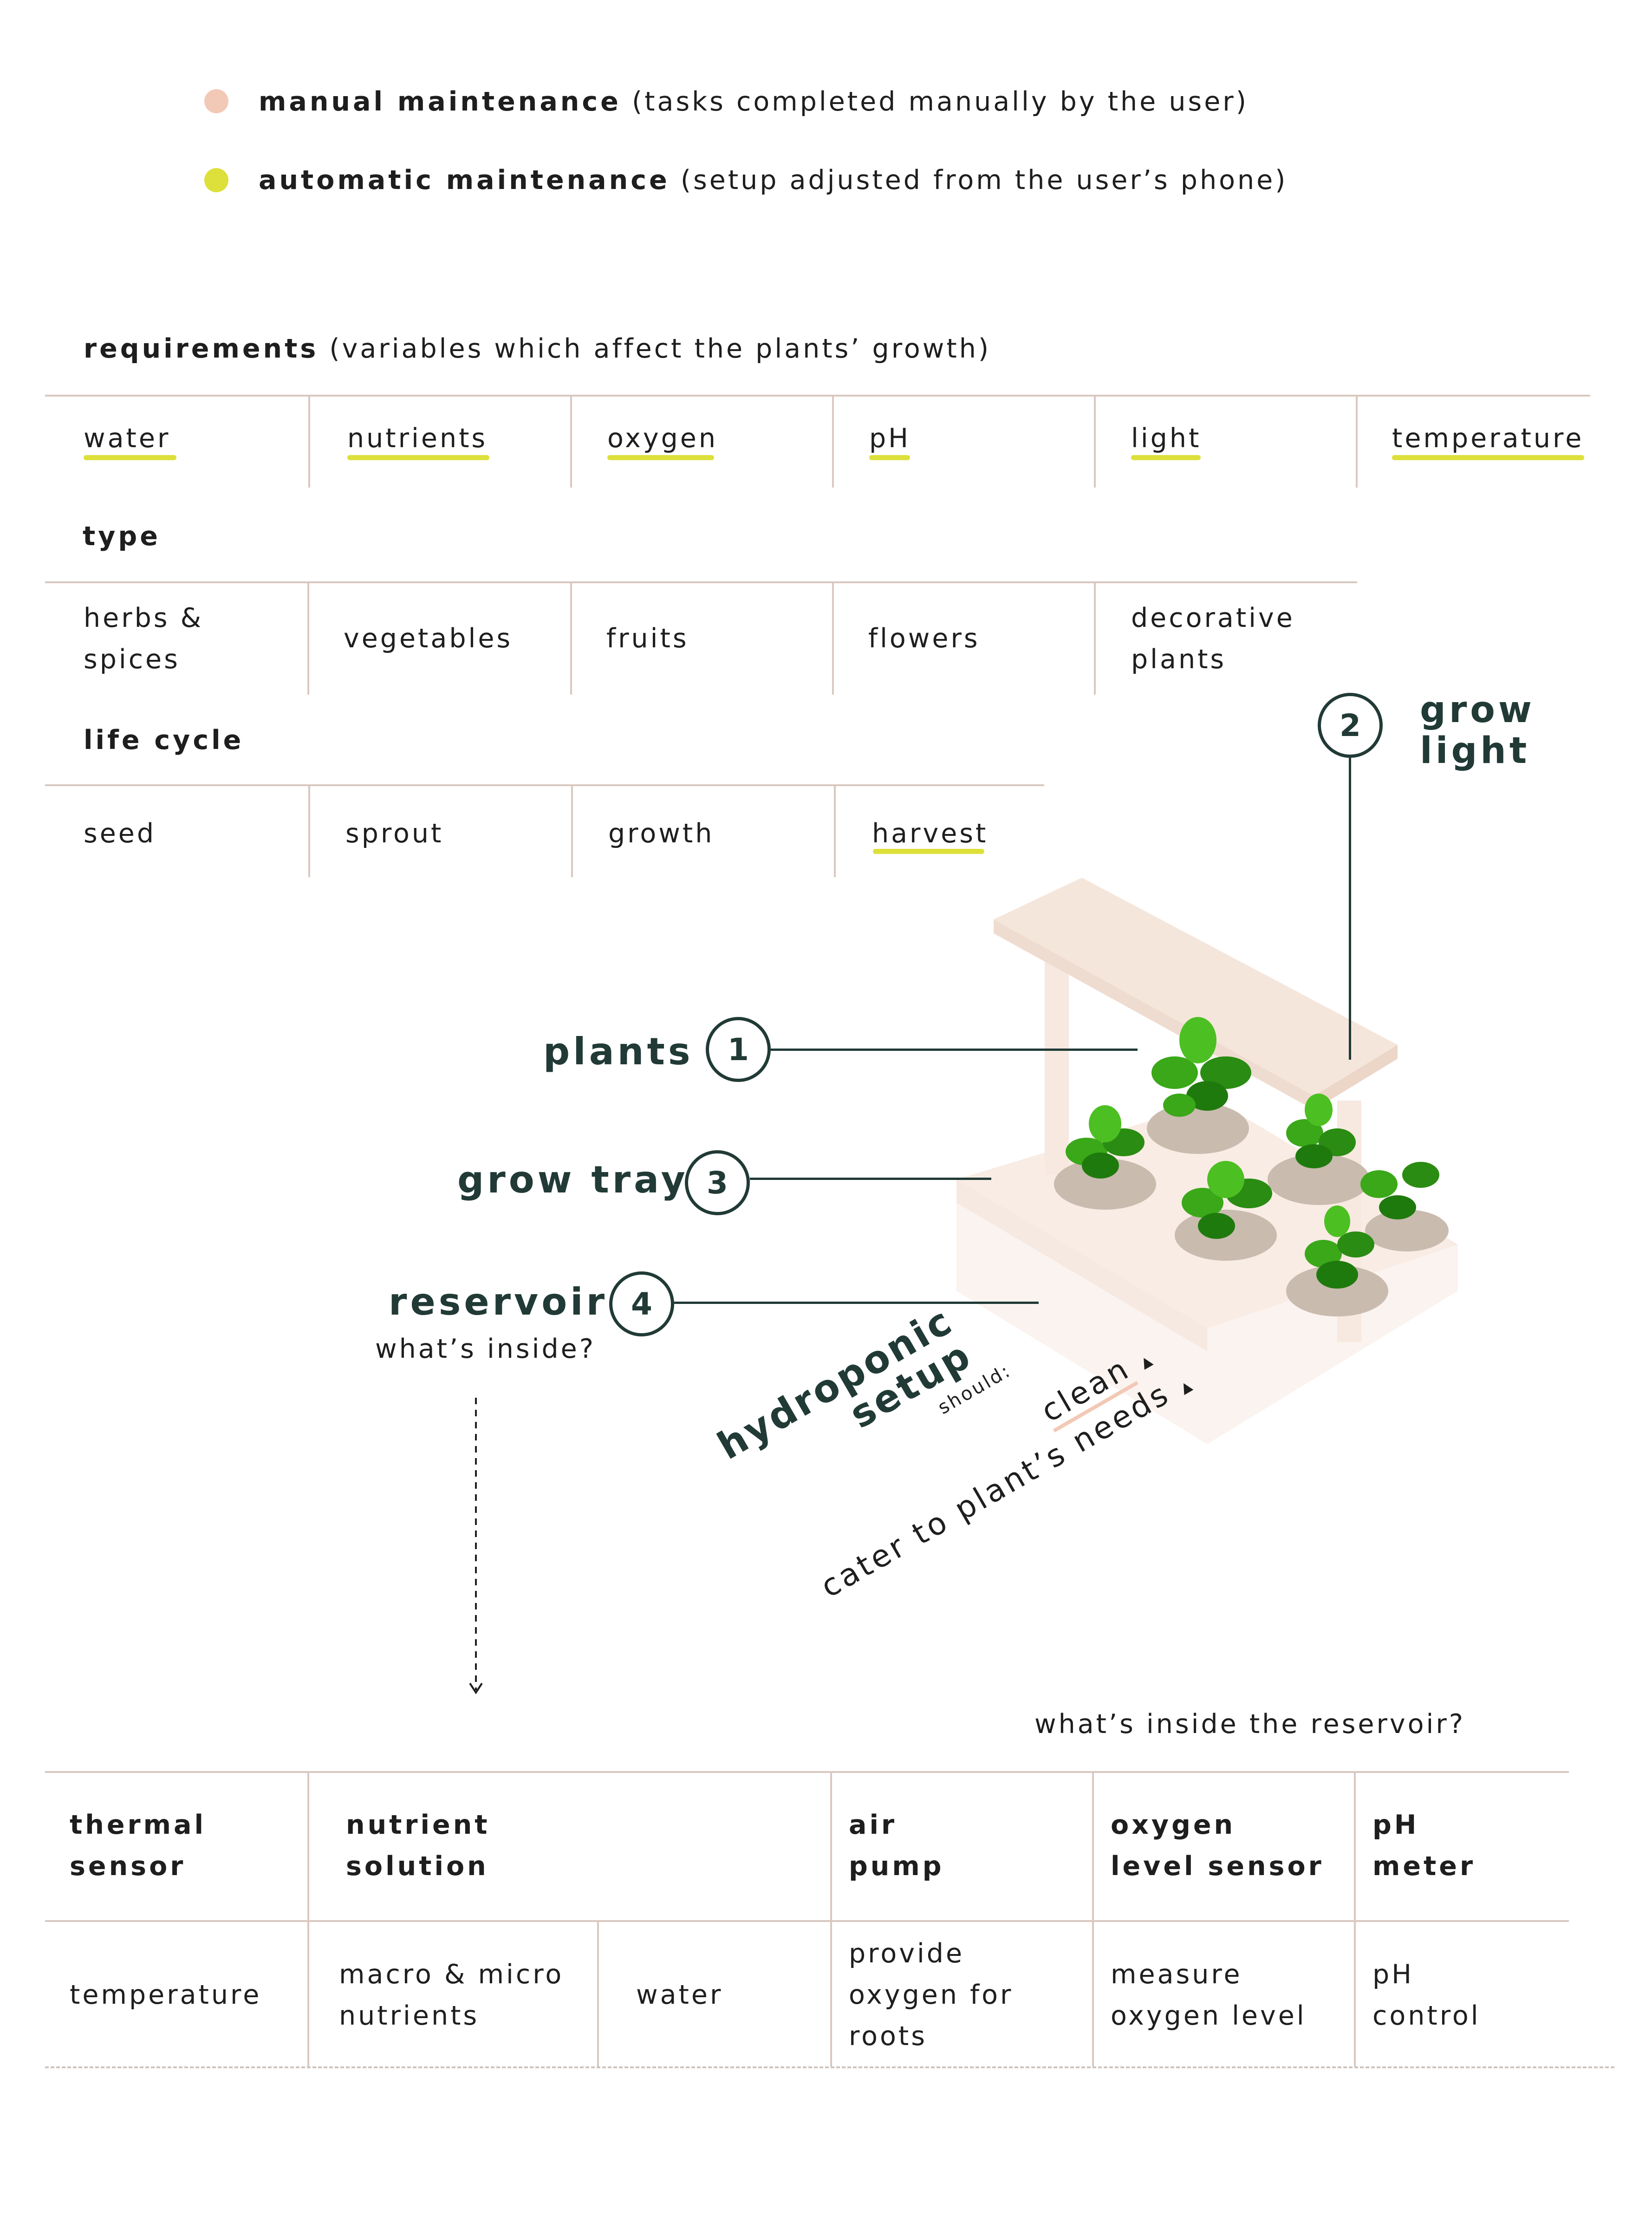  I want to click on life-cycle-divider, so click(544, 785).